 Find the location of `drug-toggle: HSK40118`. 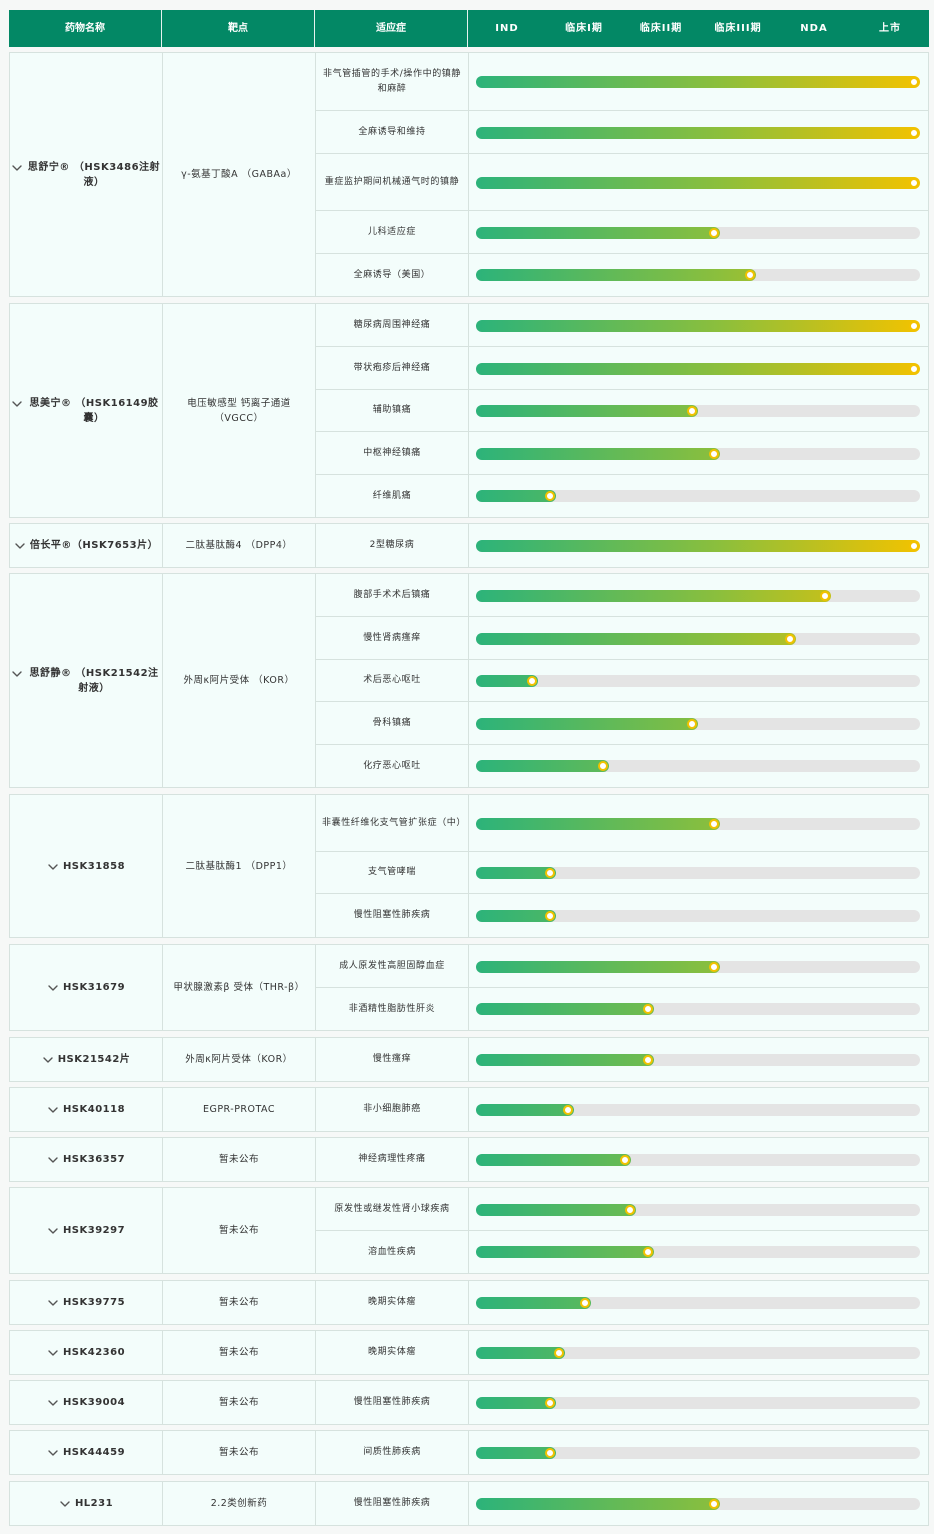

drug-toggle: HSK40118 is located at coordinates (86, 1109).